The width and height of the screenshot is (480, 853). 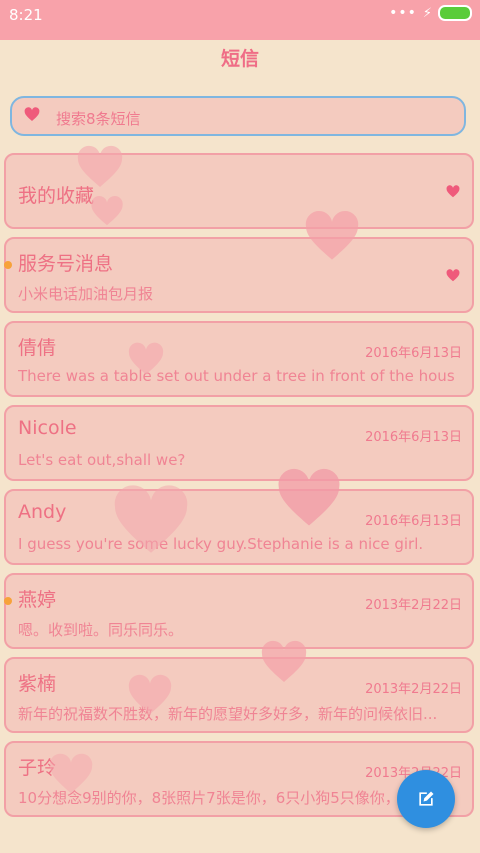 I want to click on compose-button, so click(x=426, y=799).